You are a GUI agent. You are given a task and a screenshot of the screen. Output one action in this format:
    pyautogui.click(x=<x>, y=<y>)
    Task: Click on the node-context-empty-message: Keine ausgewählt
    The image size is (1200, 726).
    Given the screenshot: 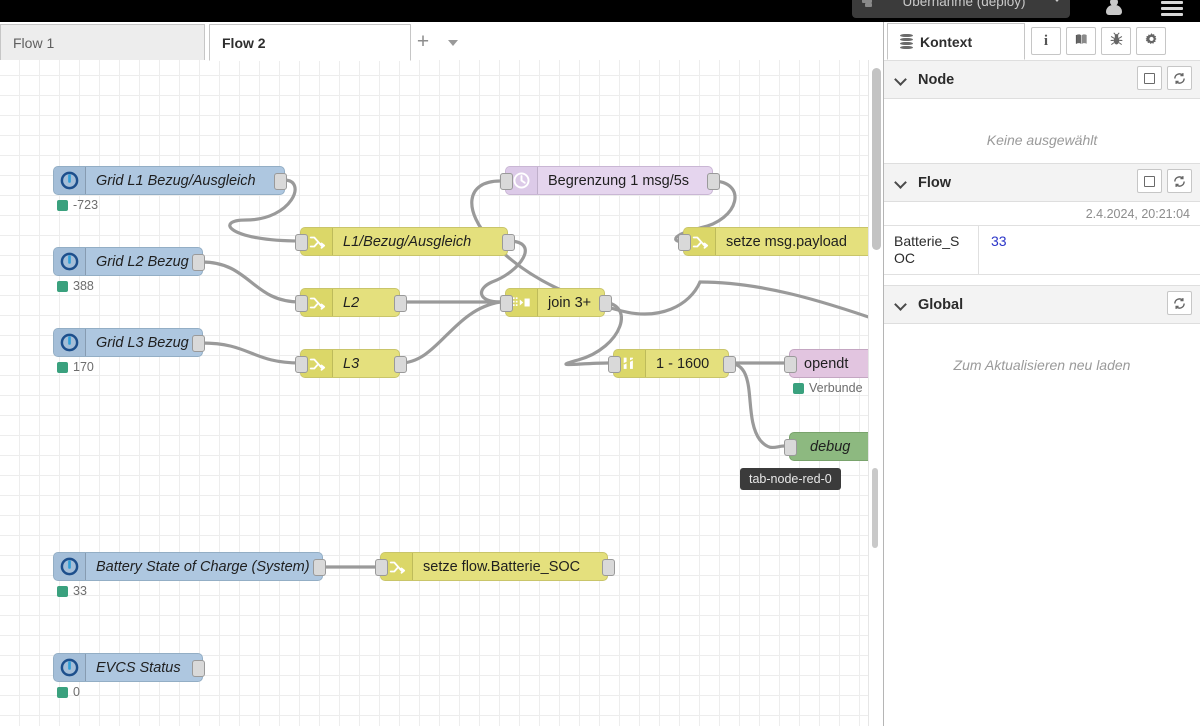 What is the action you would take?
    pyautogui.click(x=1042, y=140)
    